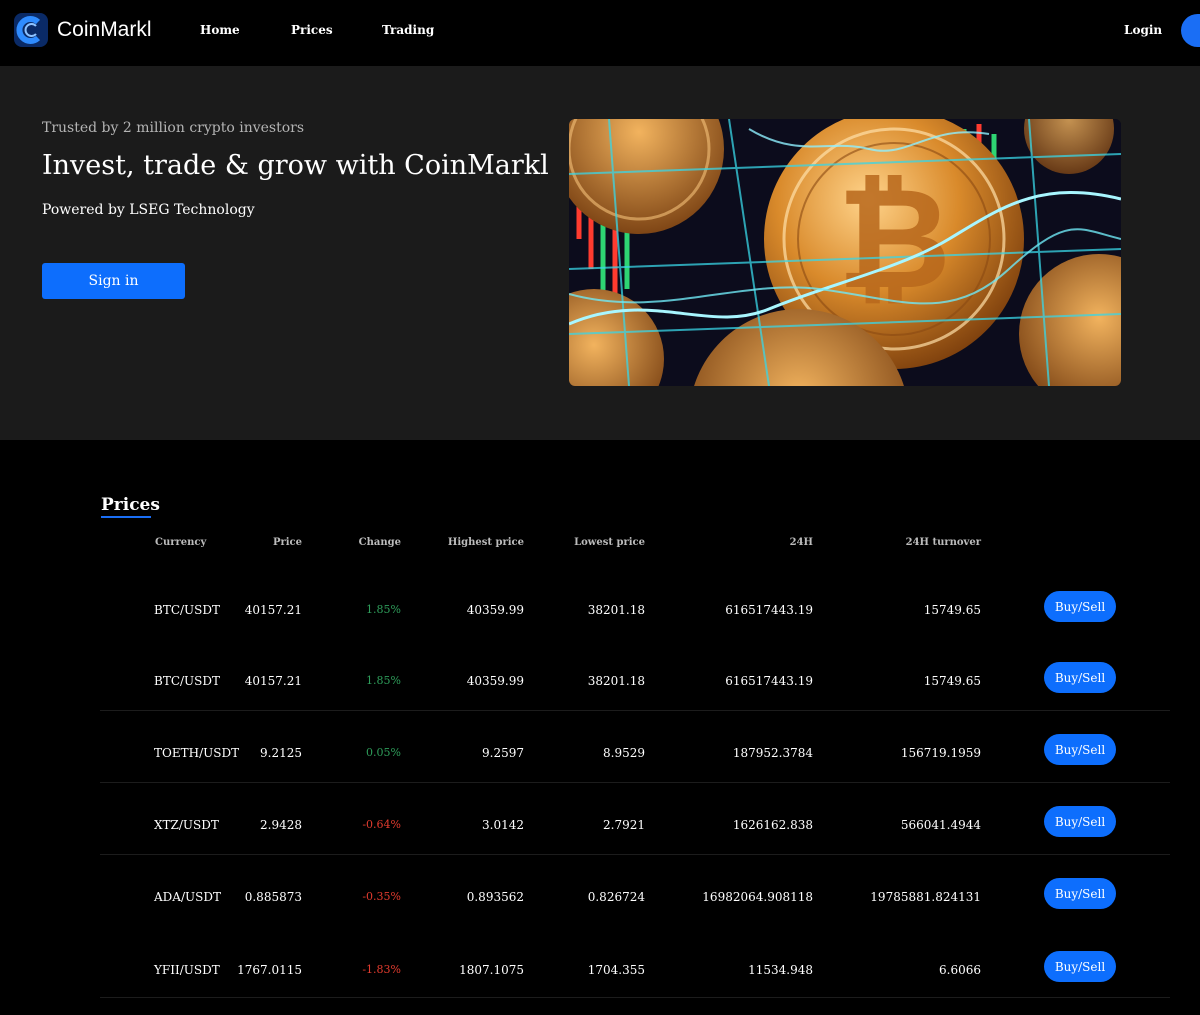  Describe the element at coordinates (197, 753) in the screenshot. I see `currency-pair-cell: TOETH/USDT` at that location.